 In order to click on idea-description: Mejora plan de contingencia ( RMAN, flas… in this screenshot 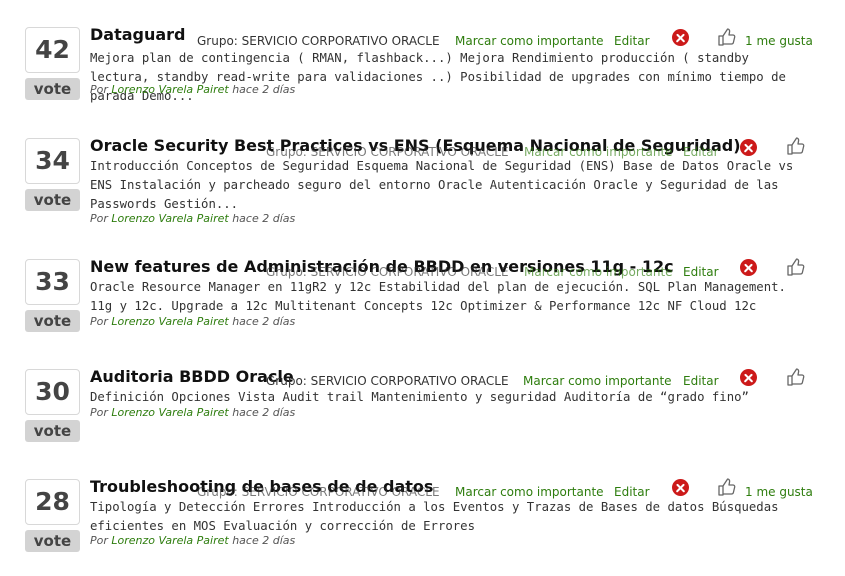, I will do `click(438, 77)`.